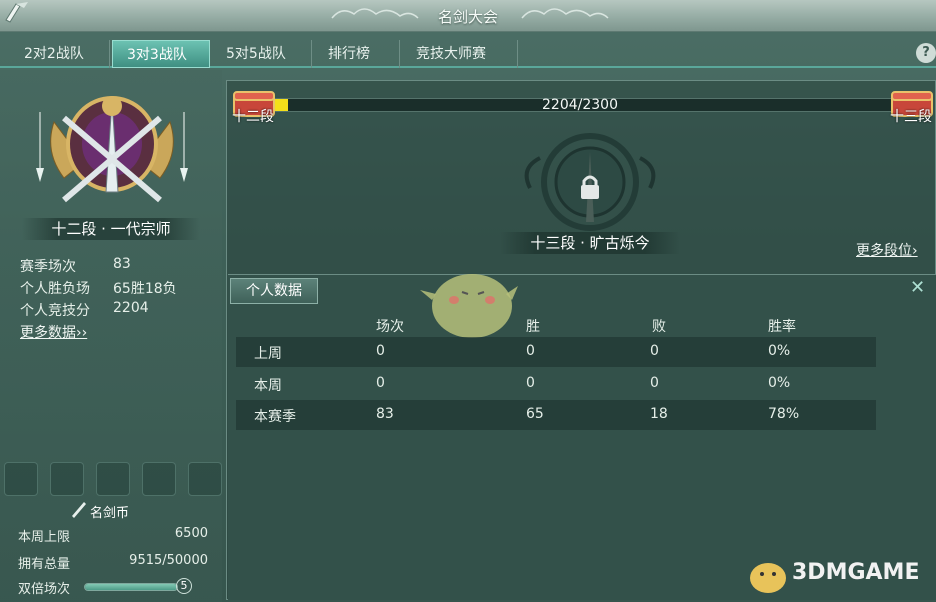 The height and width of the screenshot is (602, 936). Describe the element at coordinates (268, 386) in the screenshot. I see `row-period: 本周` at that location.